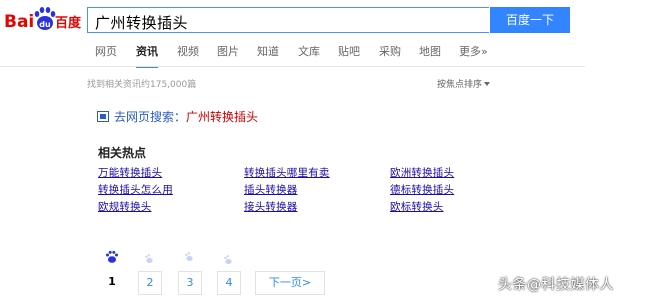 Image resolution: width=650 pixels, height=300 pixels. What do you see at coordinates (271, 206) in the screenshot?
I see `related-link: 接头转换器` at bounding box center [271, 206].